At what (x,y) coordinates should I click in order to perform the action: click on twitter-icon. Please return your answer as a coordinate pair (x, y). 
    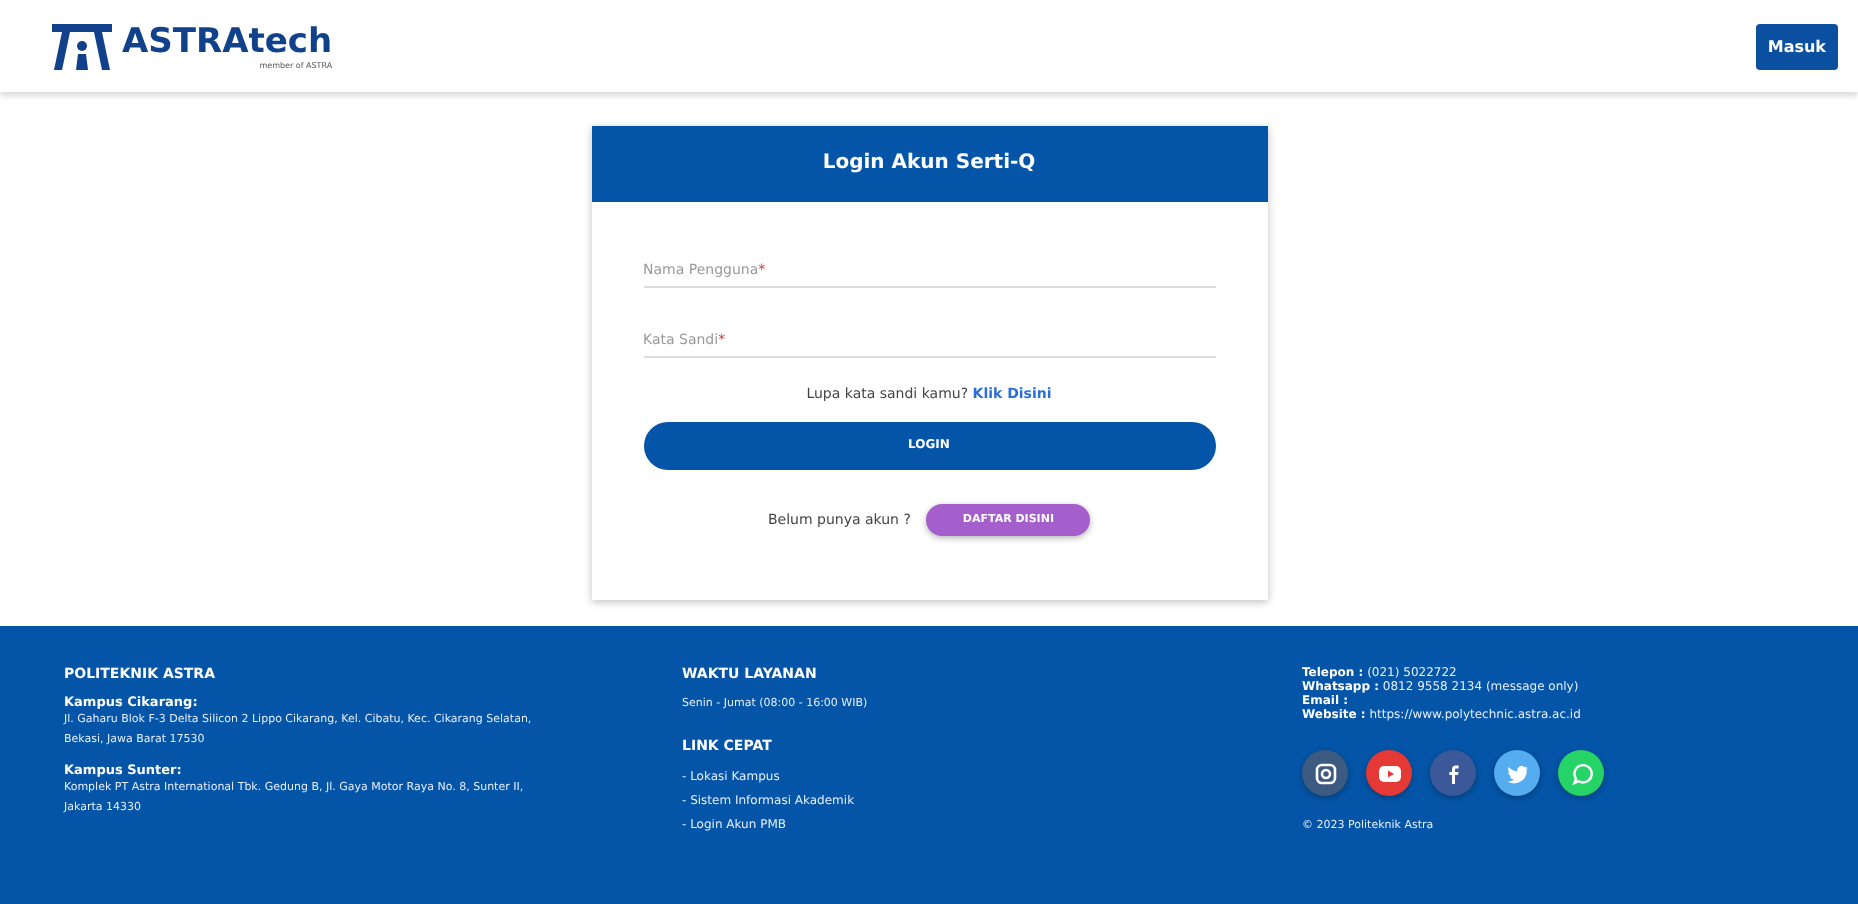
    Looking at the image, I should click on (1517, 773).